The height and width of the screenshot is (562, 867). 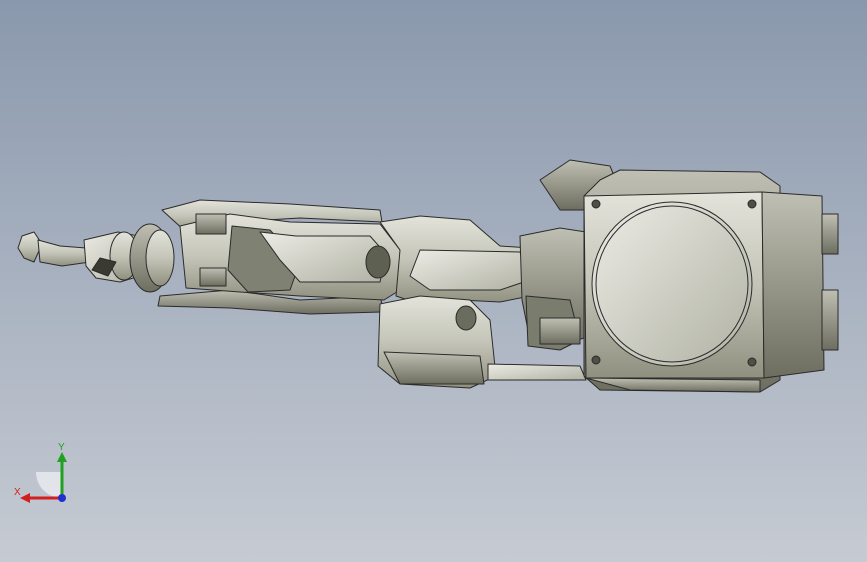 I want to click on xy-plane-quadrant, so click(x=49, y=485).